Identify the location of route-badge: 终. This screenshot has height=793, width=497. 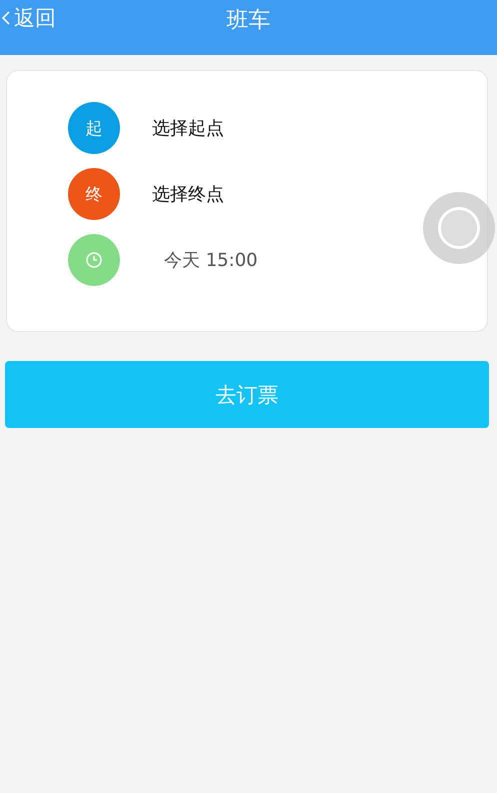
(94, 194).